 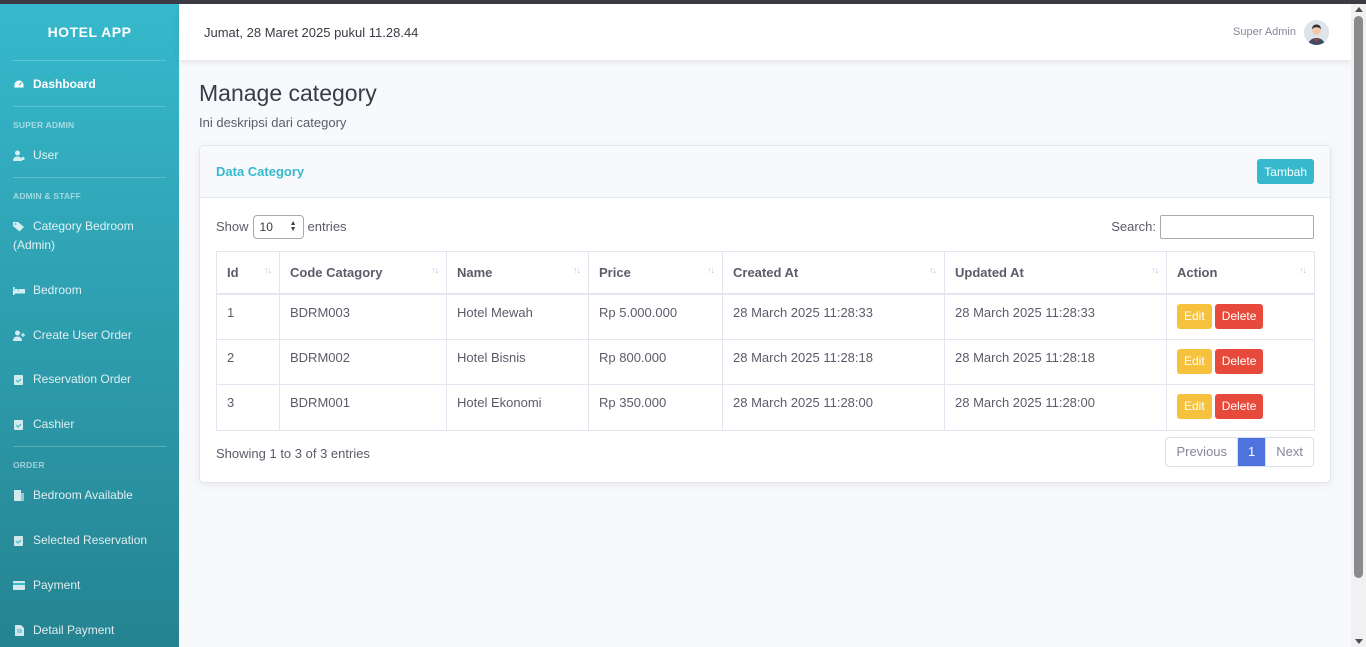 What do you see at coordinates (47, 196) in the screenshot?
I see `sidebar-heading-admin-staff: ADMIN & STAFF` at bounding box center [47, 196].